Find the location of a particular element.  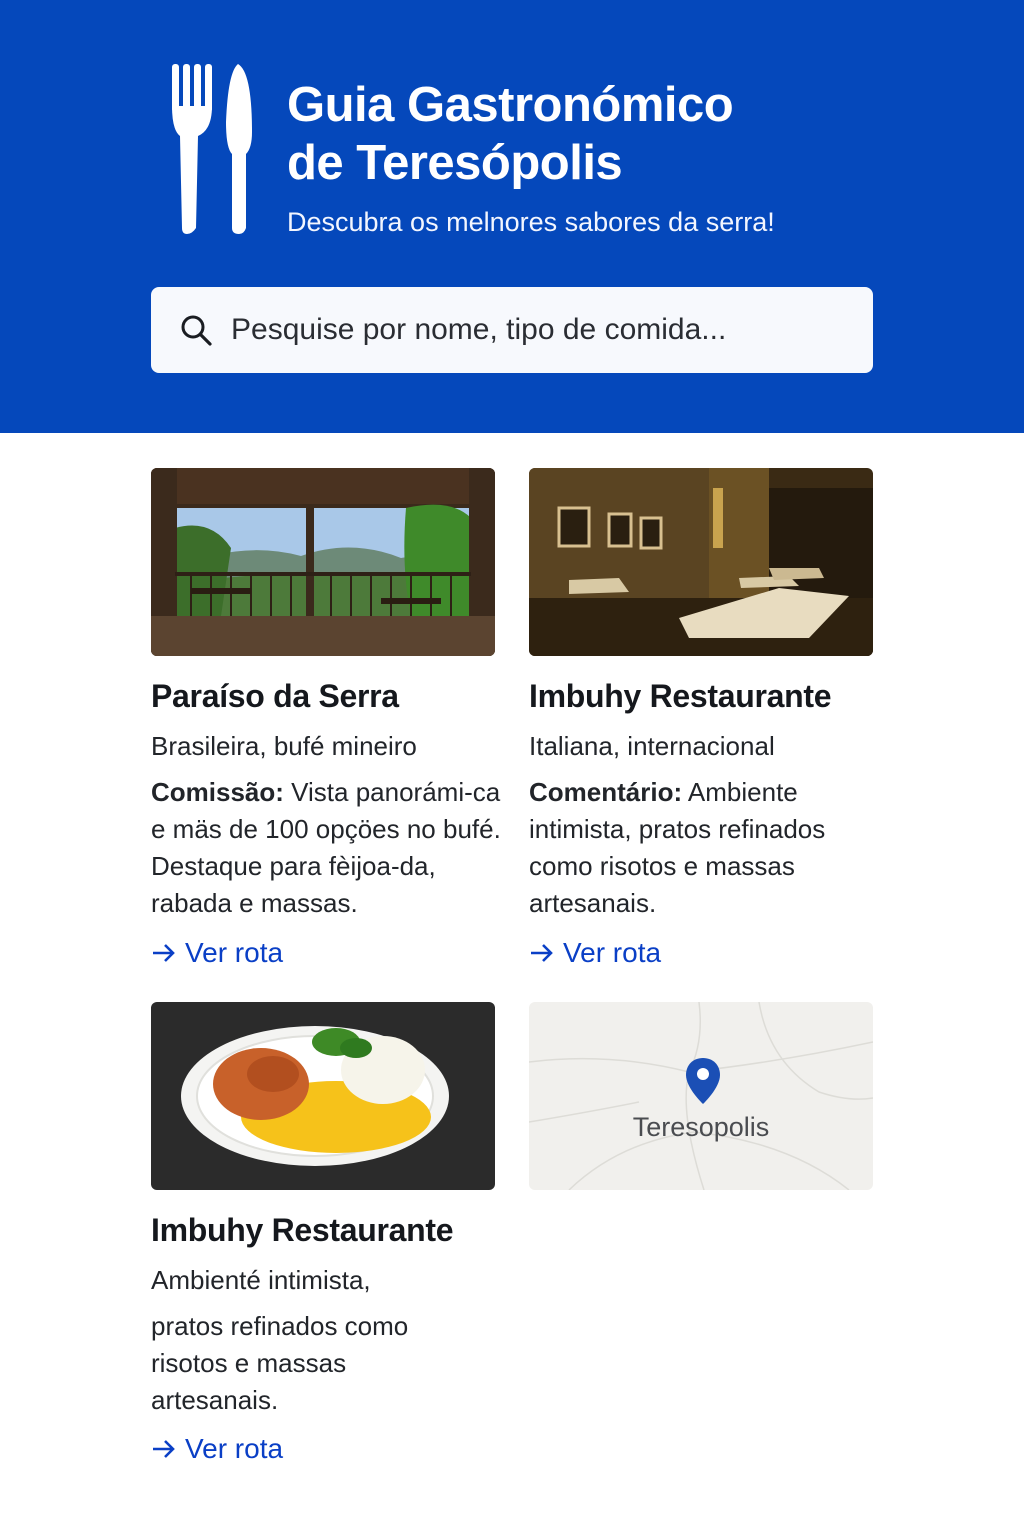

restaurant-name: Paraíso da Serra is located at coordinates (275, 696).